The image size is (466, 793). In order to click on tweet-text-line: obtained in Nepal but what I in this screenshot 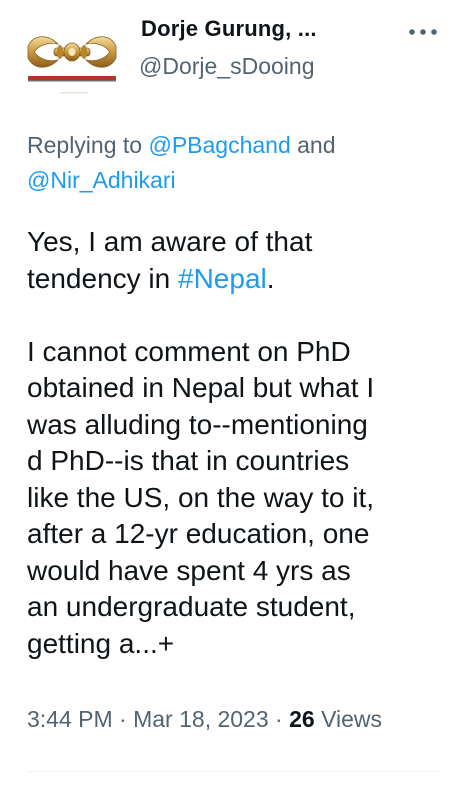, I will do `click(201, 387)`.